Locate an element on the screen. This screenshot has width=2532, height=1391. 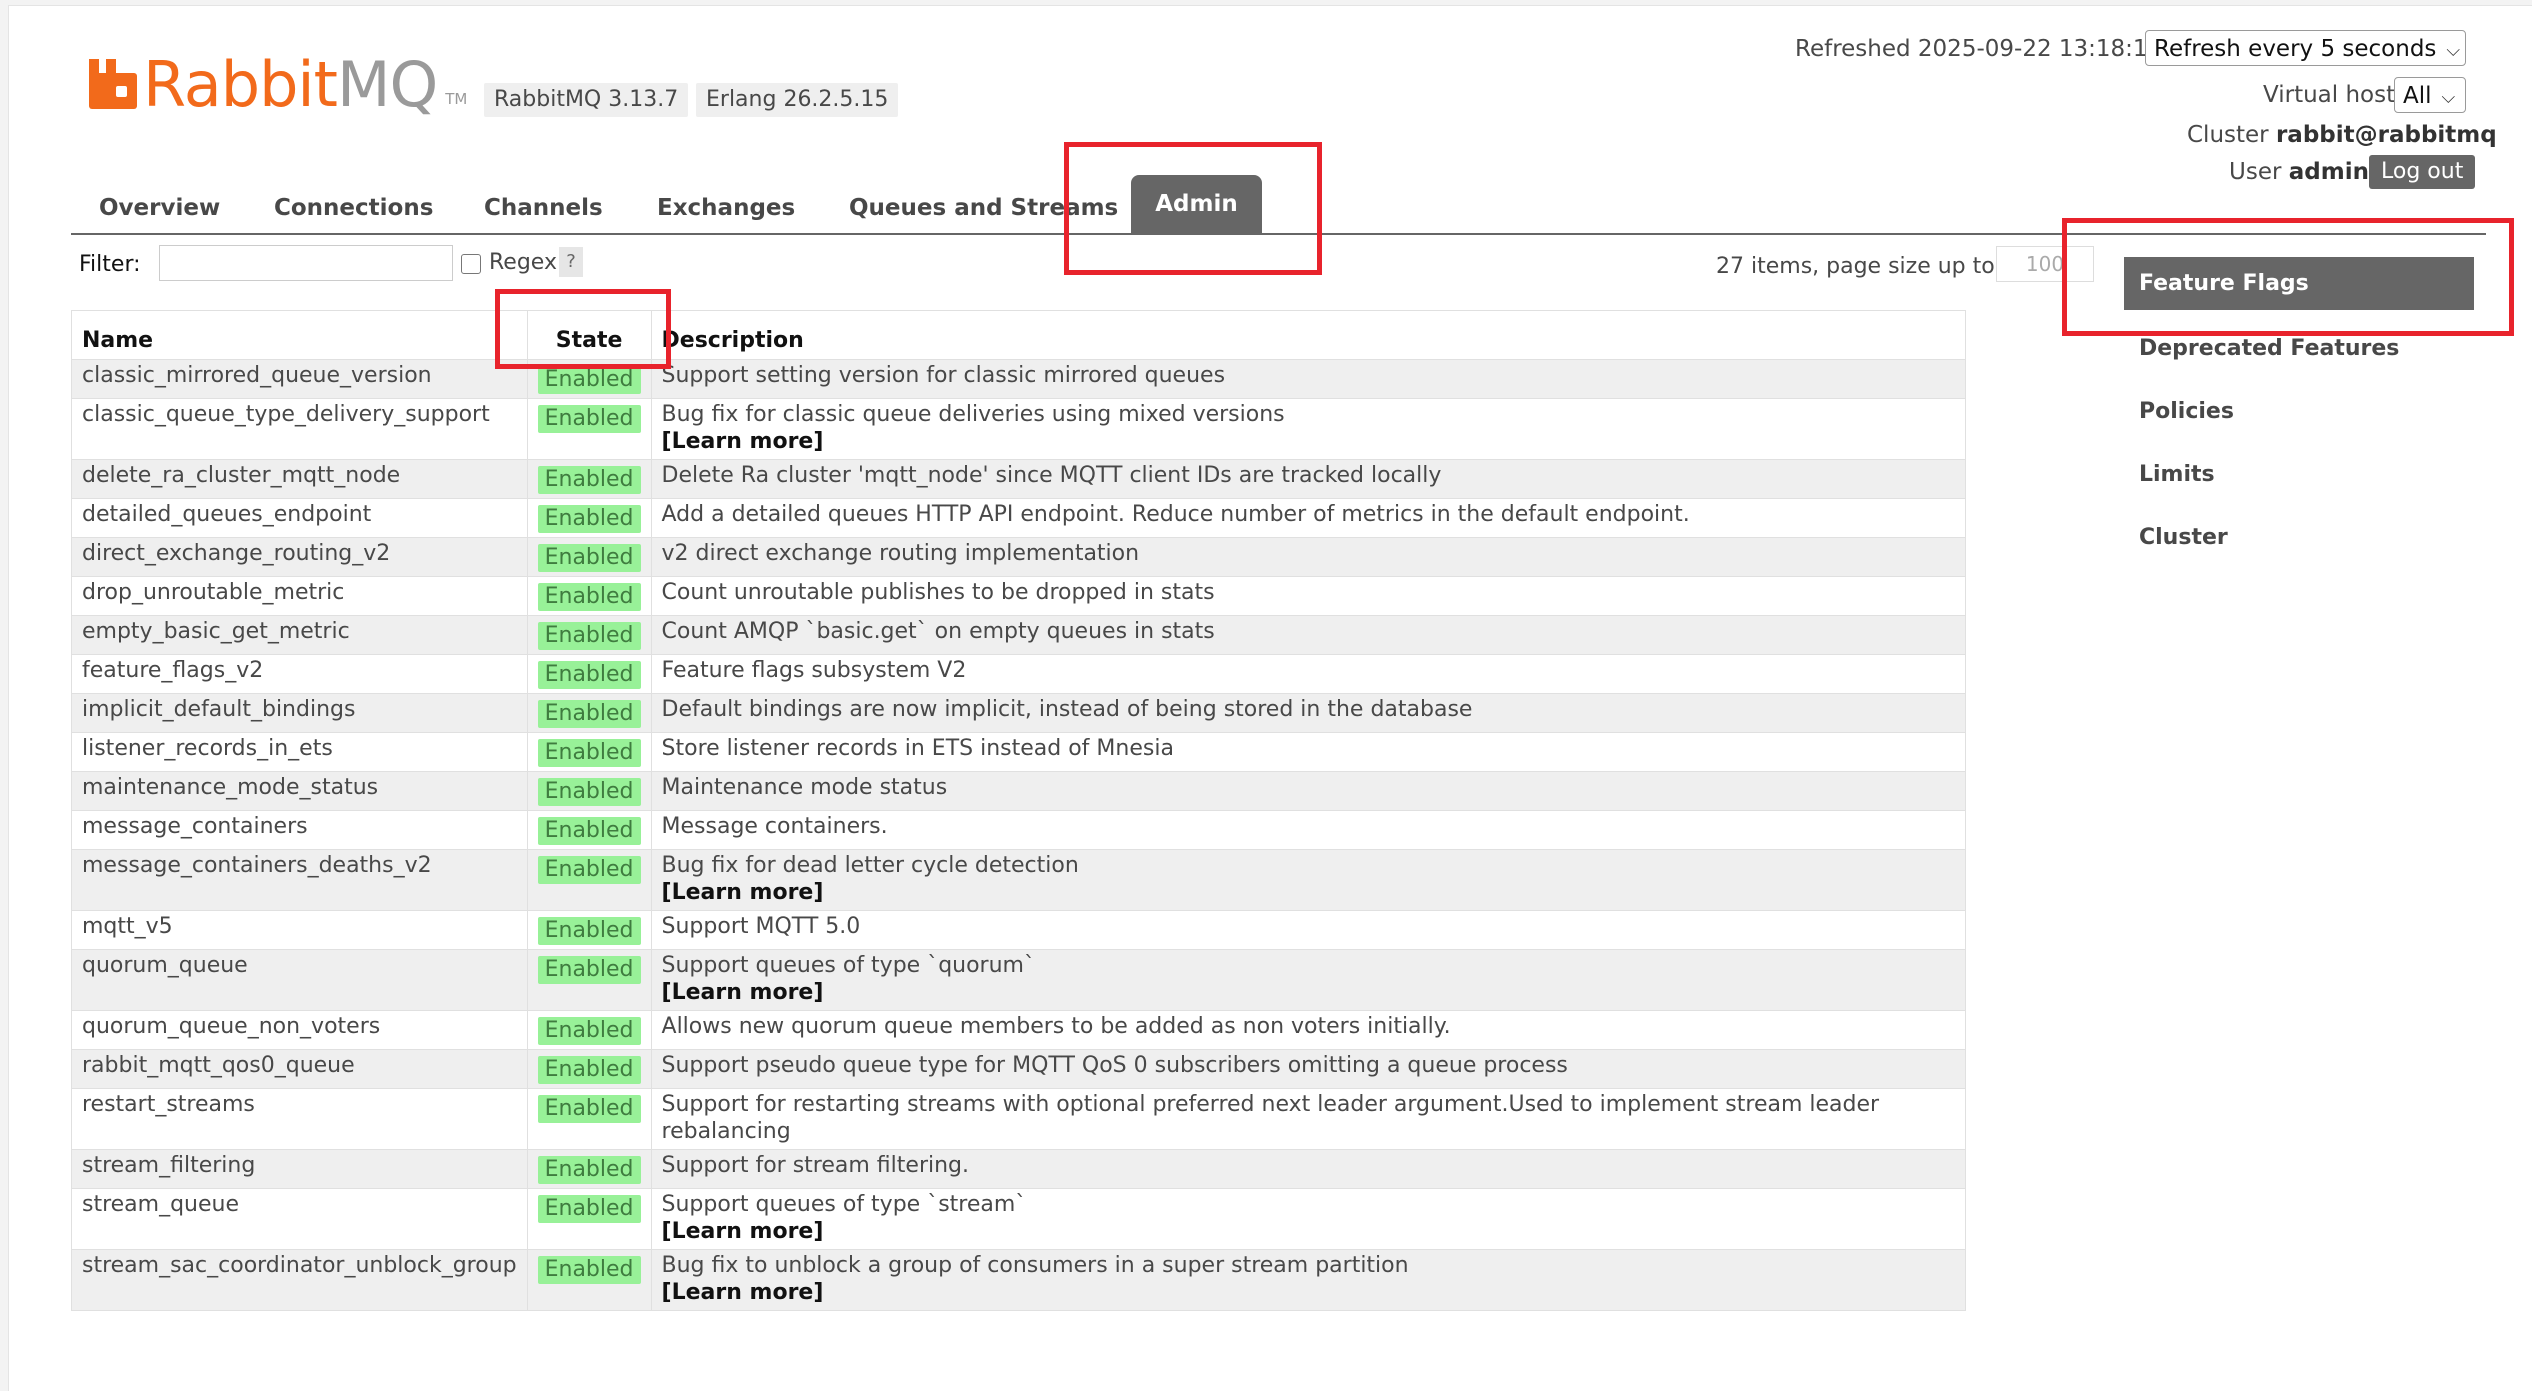
feature-flag-description: Support MQTT 5.0 is located at coordinates (761, 926).